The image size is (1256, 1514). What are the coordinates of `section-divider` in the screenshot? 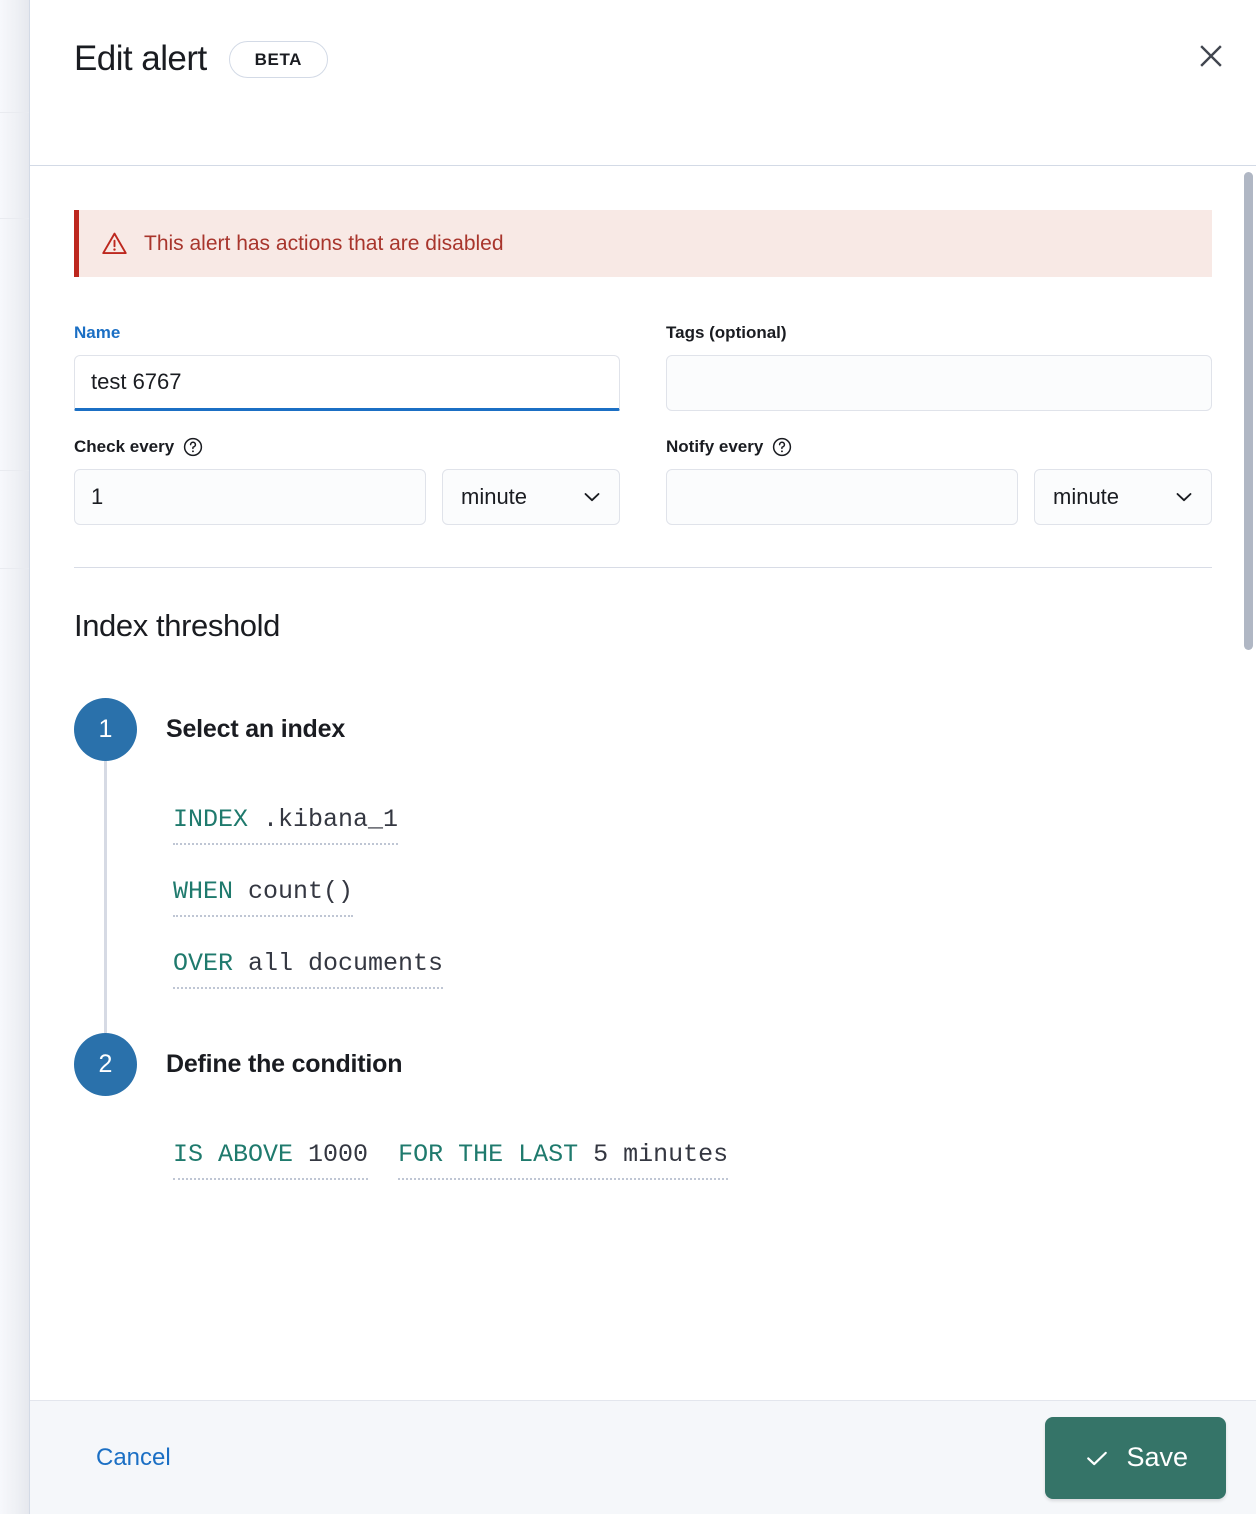 It's located at (643, 567).